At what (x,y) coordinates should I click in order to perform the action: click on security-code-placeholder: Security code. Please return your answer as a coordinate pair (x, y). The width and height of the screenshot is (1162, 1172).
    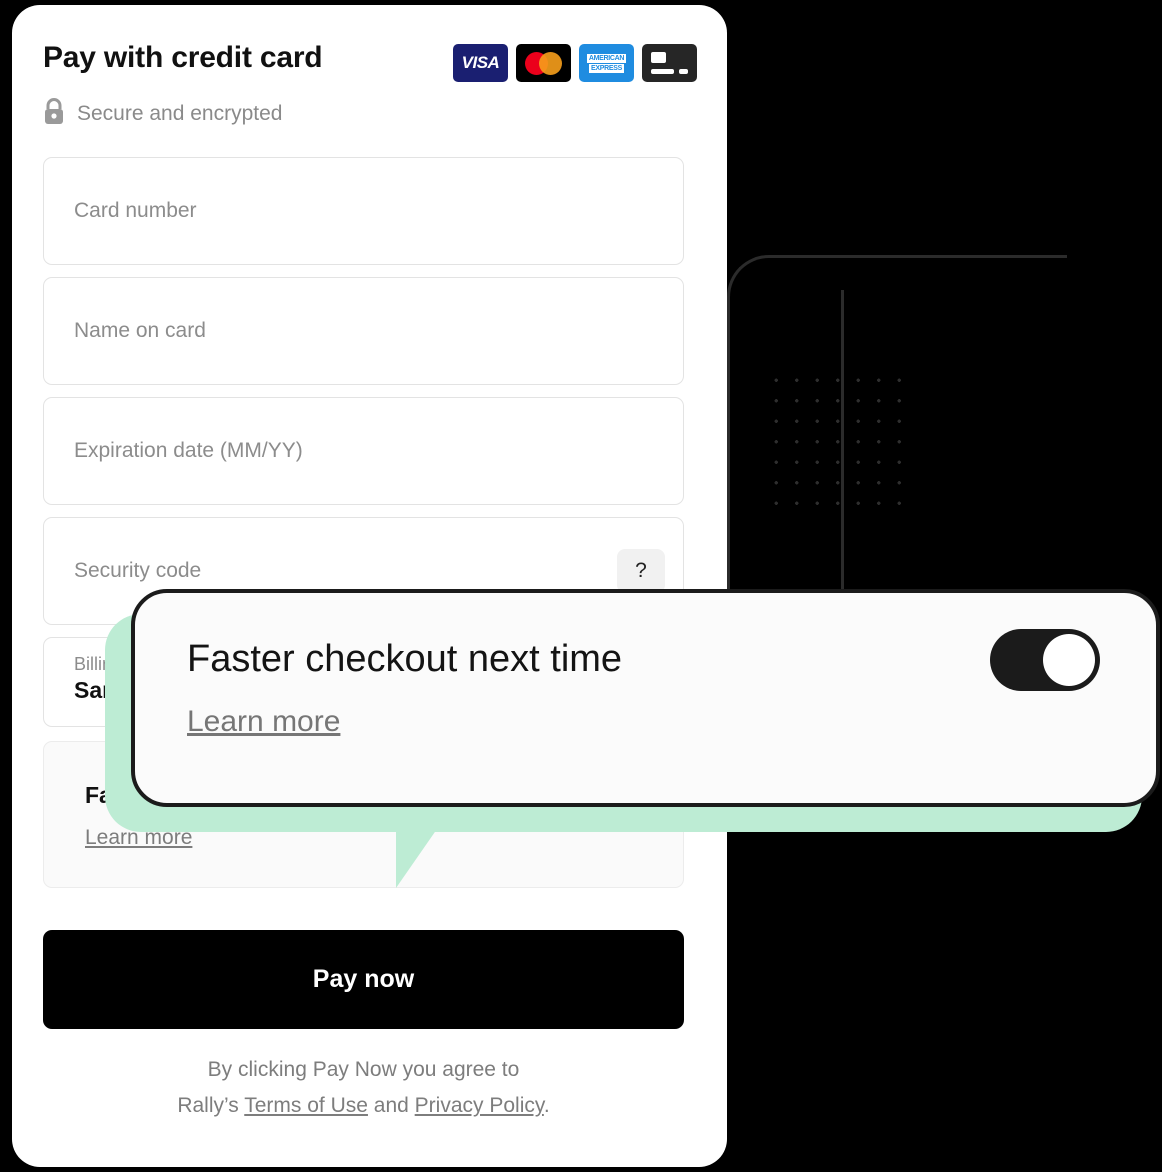
    Looking at the image, I should click on (138, 570).